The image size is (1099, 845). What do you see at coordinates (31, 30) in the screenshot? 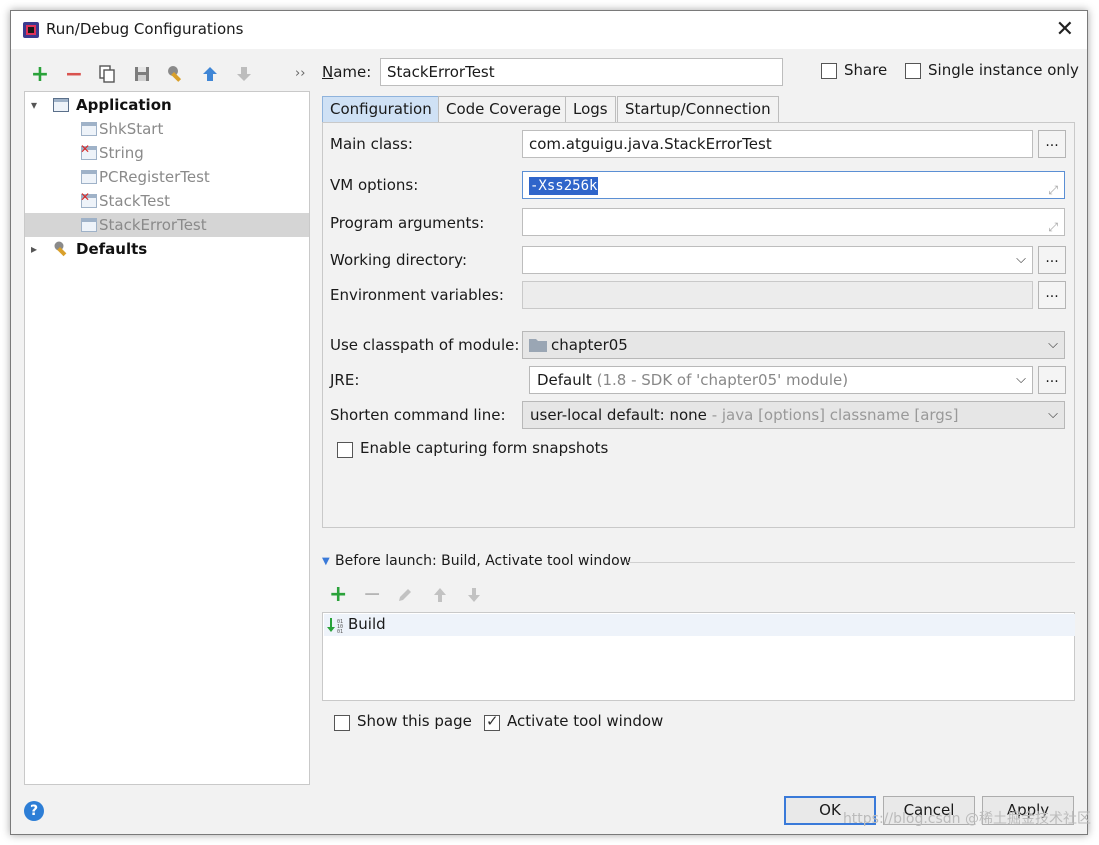
I see `intellij-app-icon` at bounding box center [31, 30].